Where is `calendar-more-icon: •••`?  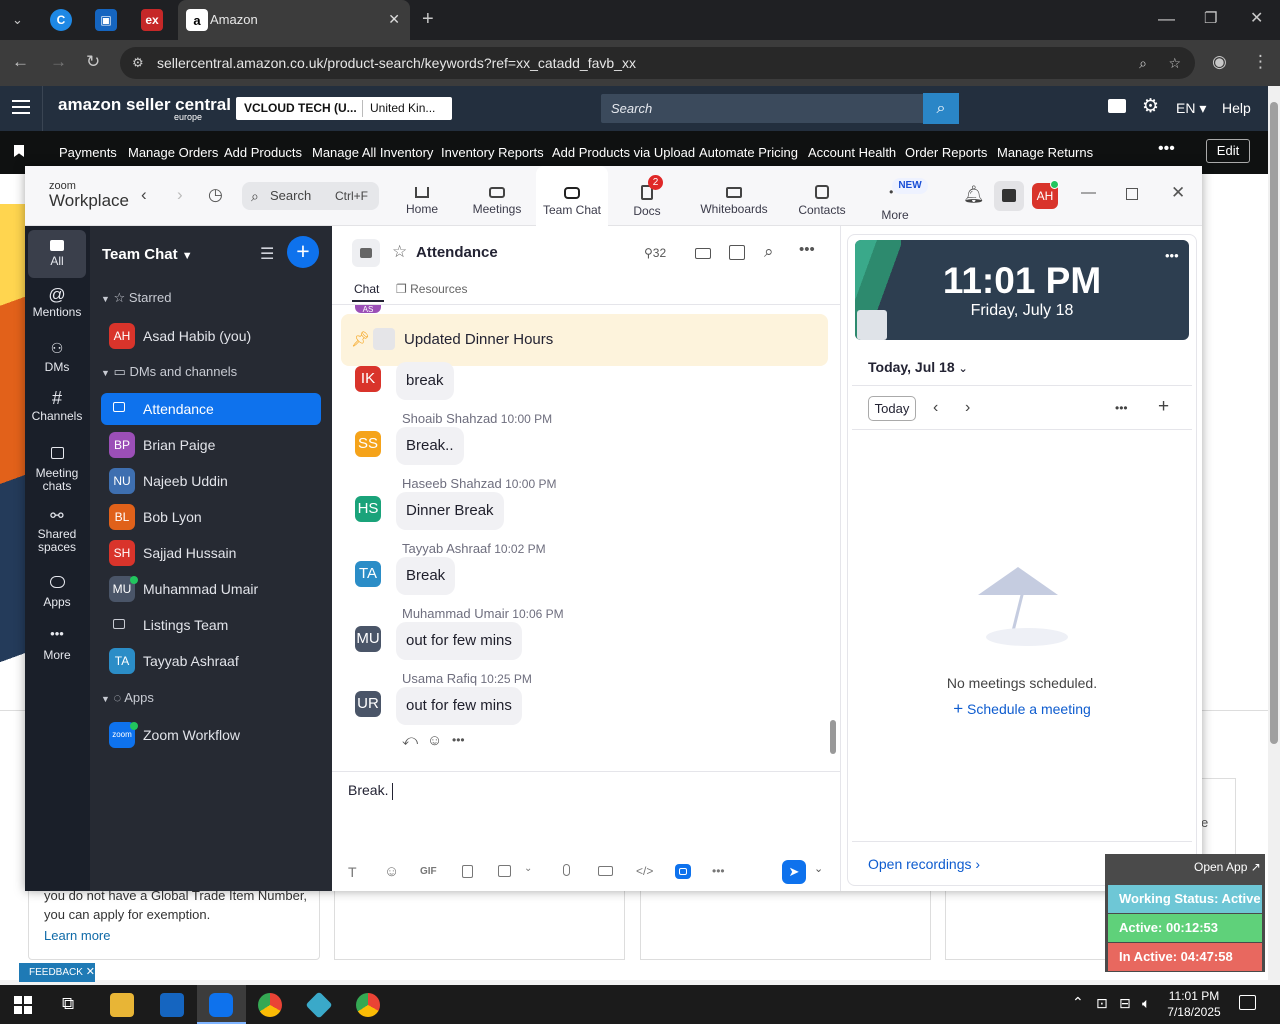
calendar-more-icon: ••• is located at coordinates (1121, 408).